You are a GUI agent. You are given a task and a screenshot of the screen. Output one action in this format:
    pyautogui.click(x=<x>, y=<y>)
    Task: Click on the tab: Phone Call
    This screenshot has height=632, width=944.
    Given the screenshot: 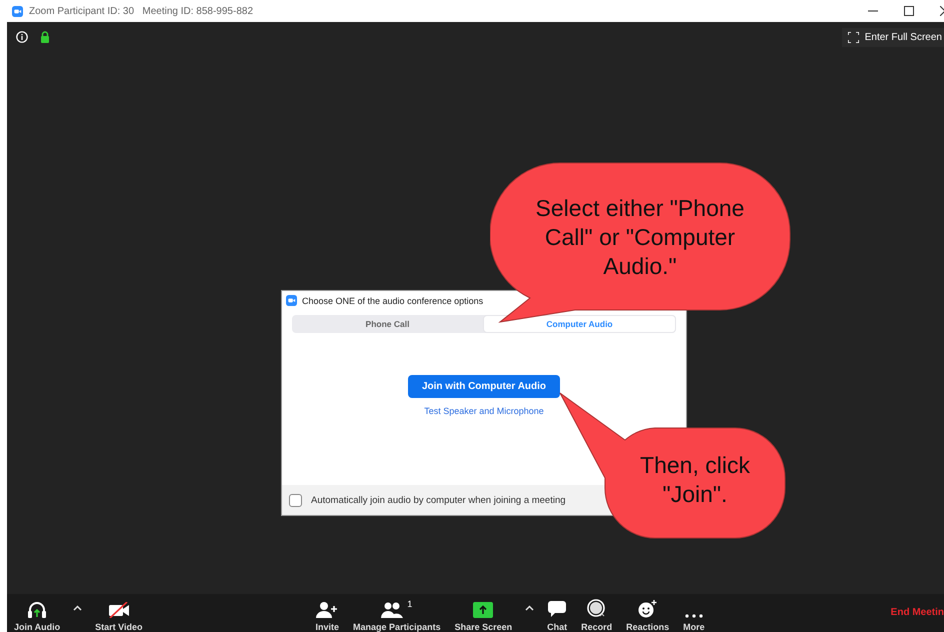 What is the action you would take?
    pyautogui.click(x=387, y=324)
    